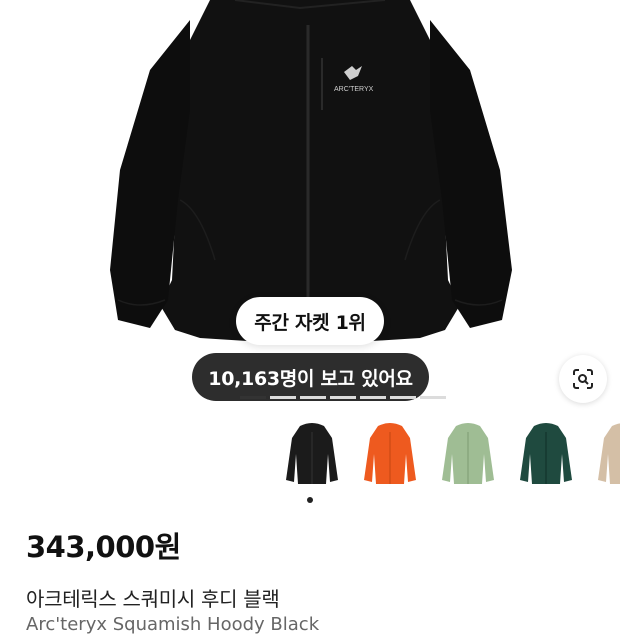  I want to click on rank-badge-label: 주간 자켓 1위, so click(310, 322).